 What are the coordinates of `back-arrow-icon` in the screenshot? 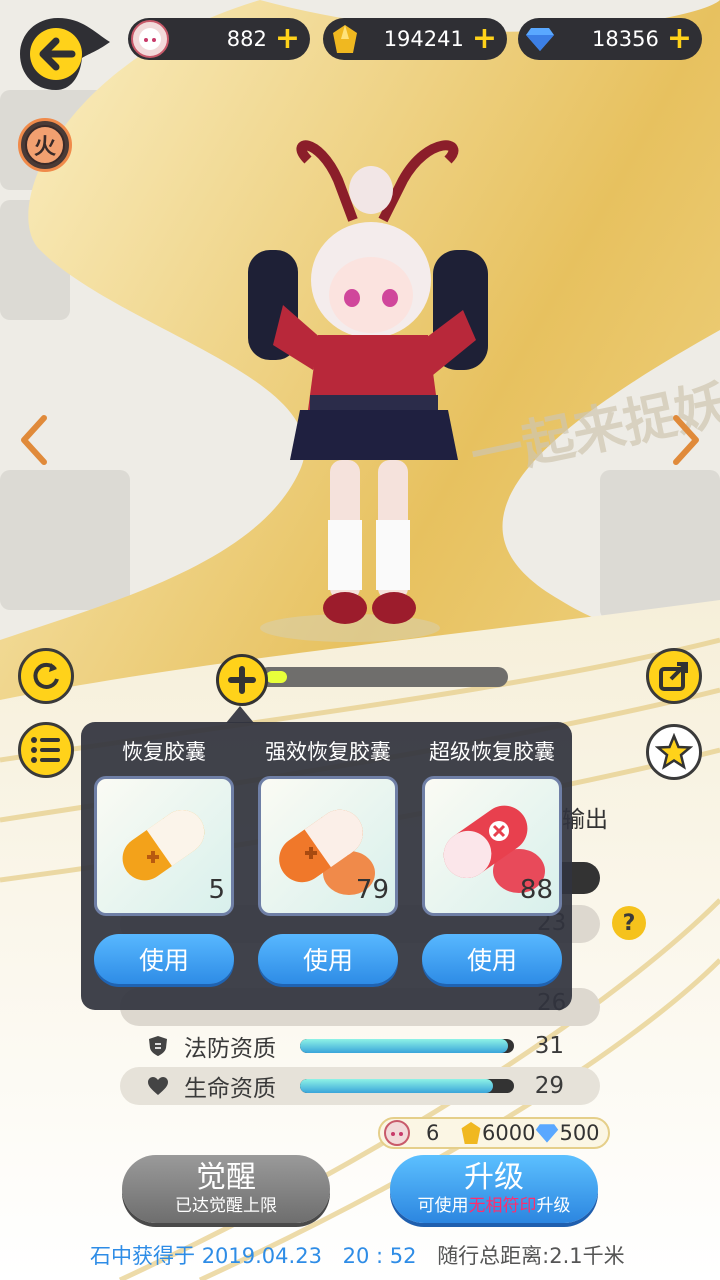 It's located at (65, 54).